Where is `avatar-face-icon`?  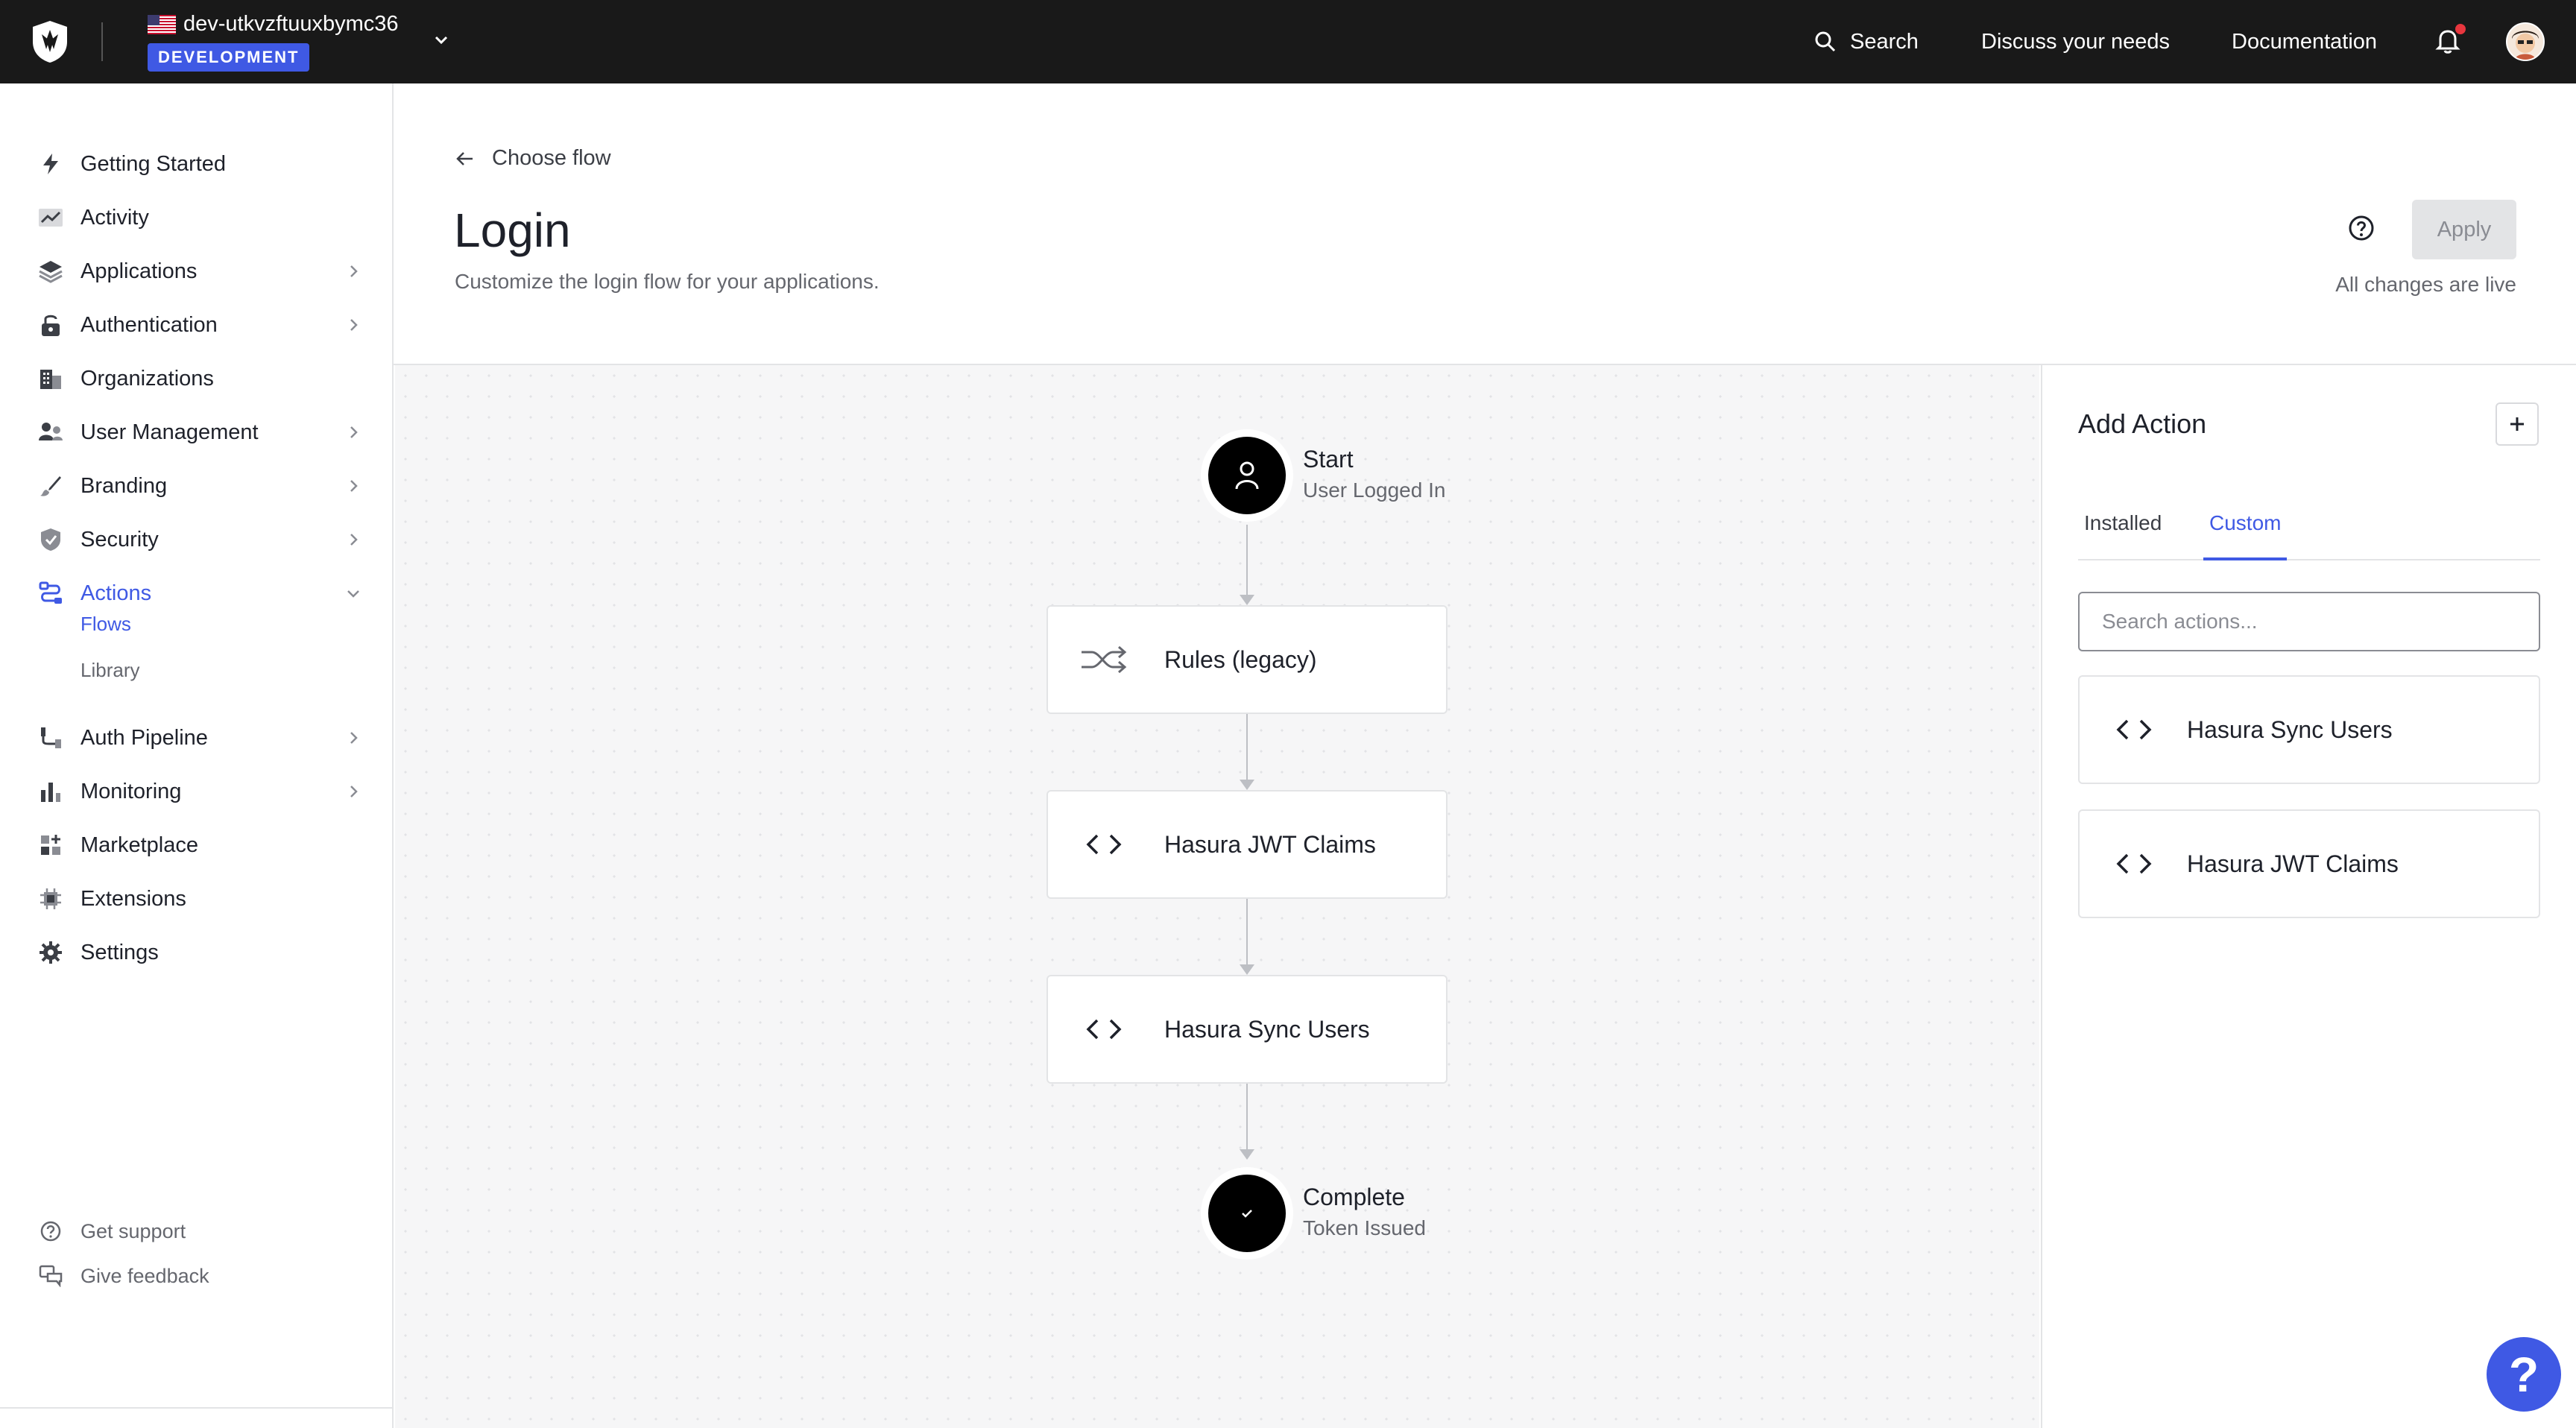
avatar-face-icon is located at coordinates (2525, 42).